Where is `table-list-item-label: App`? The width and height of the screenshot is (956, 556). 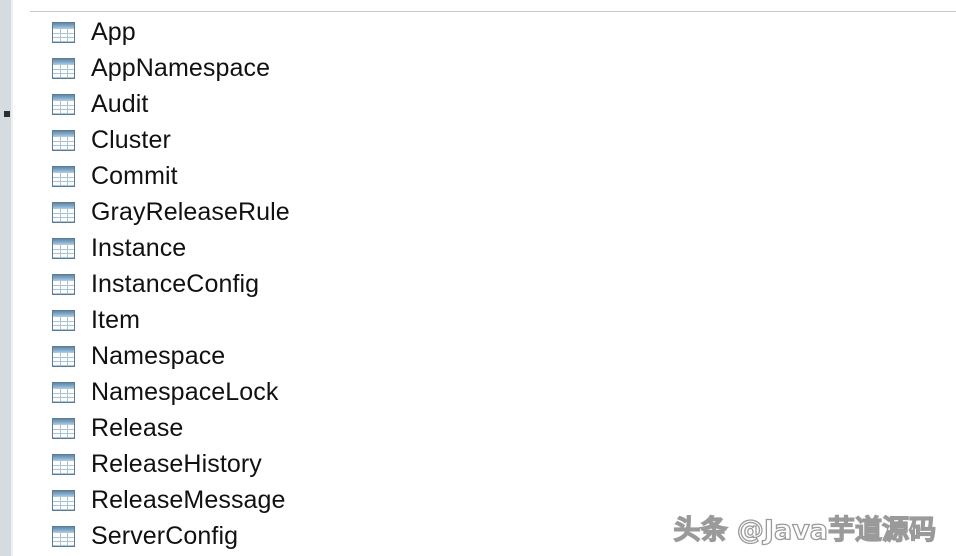 table-list-item-label: App is located at coordinates (113, 32).